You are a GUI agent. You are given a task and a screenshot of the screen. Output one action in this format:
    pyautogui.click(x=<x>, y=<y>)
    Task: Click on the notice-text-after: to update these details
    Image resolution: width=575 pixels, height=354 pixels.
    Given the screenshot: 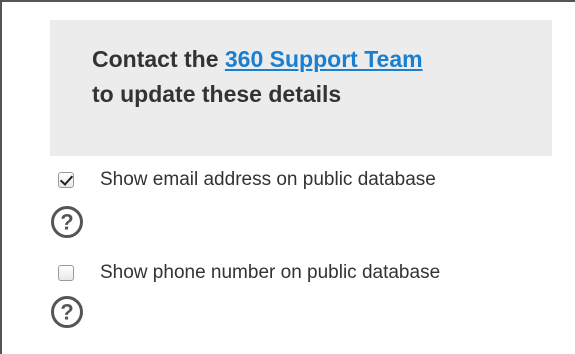 What is the action you would take?
    pyautogui.click(x=217, y=94)
    